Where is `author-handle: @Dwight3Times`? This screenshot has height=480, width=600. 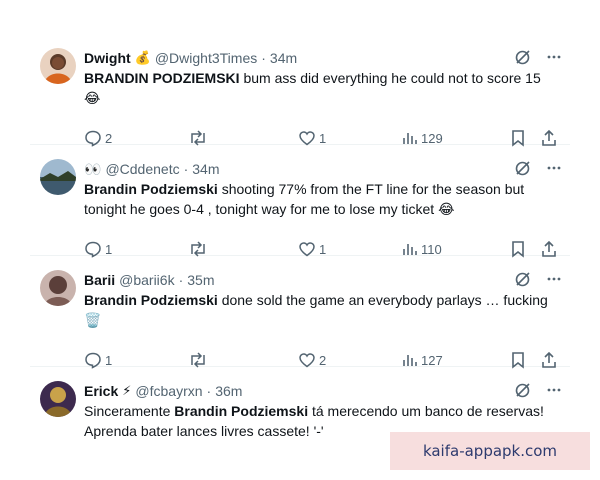 author-handle: @Dwight3Times is located at coordinates (206, 58).